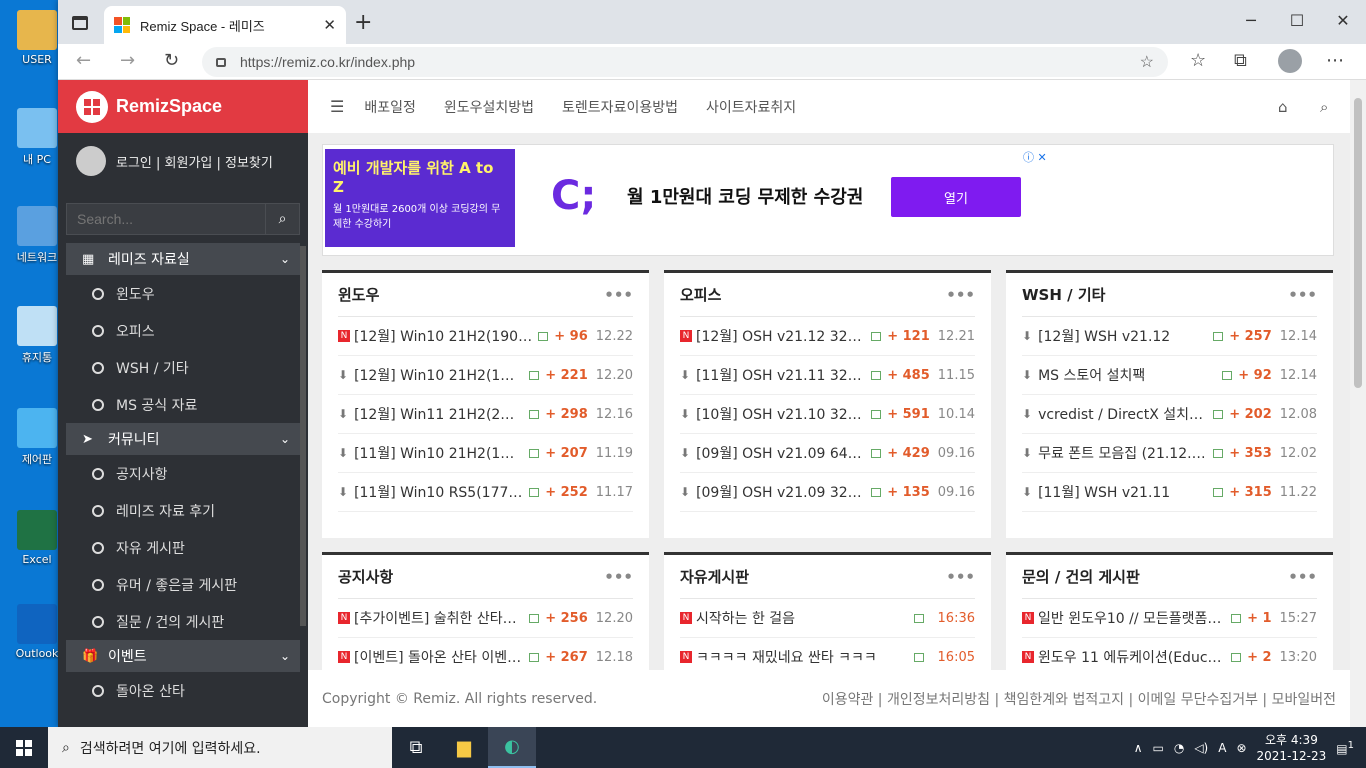 The width and height of the screenshot is (1366, 768). I want to click on menu-item: 레미즈 자료 후기, so click(183, 510).